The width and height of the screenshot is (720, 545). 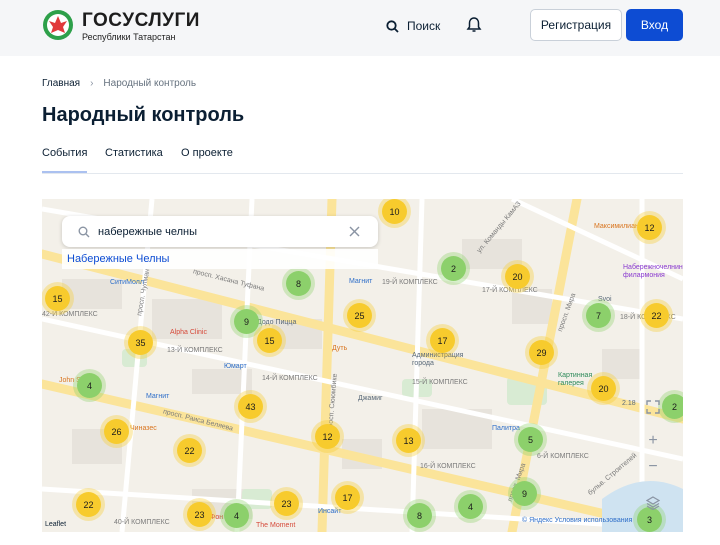 I want to click on event-cluster: 13, so click(x=408, y=440).